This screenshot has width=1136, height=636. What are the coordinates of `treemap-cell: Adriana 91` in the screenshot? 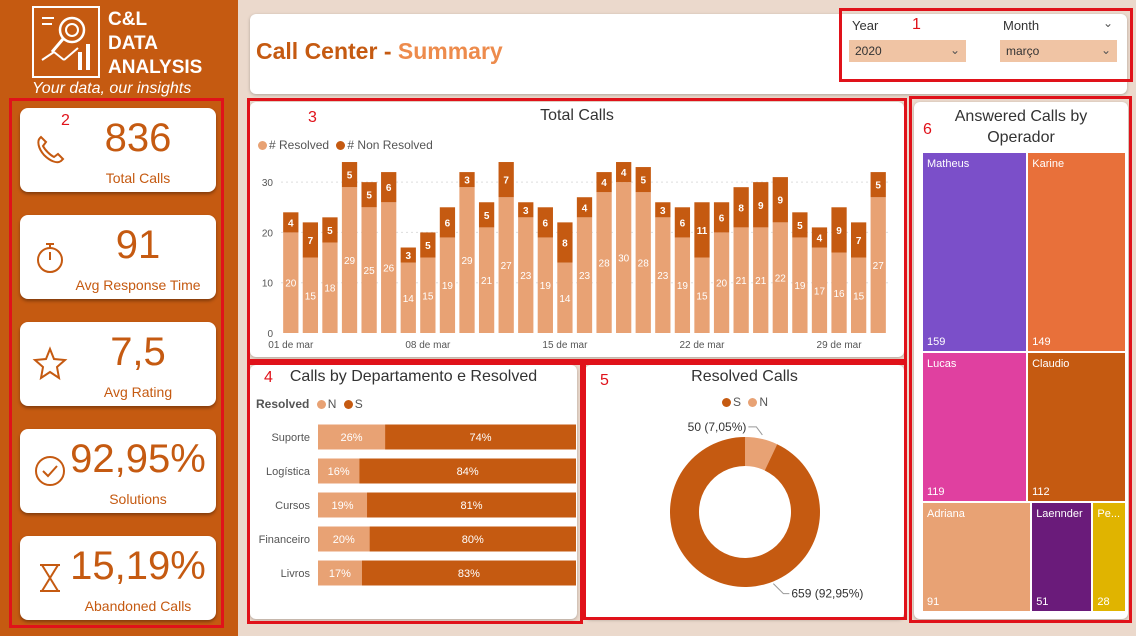 It's located at (977, 556).